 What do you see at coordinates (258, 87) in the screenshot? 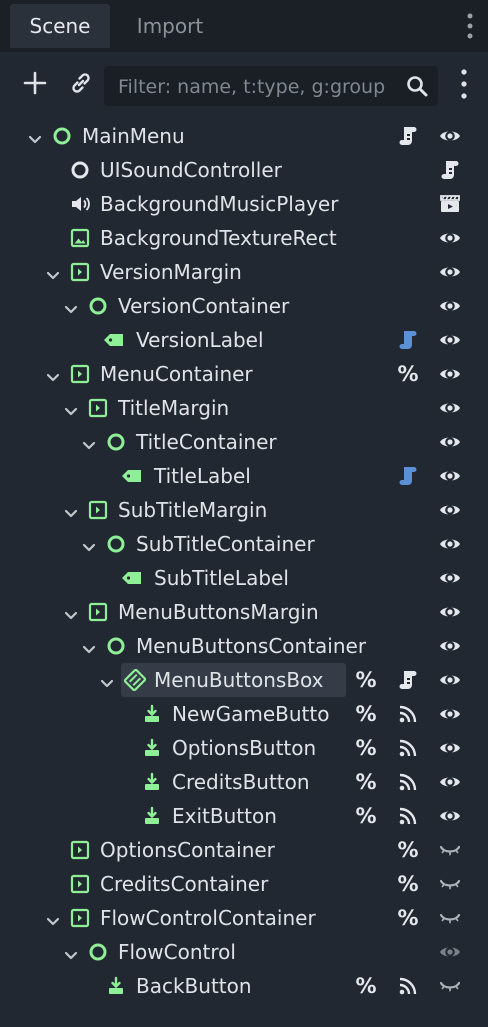
I see `filter-input` at bounding box center [258, 87].